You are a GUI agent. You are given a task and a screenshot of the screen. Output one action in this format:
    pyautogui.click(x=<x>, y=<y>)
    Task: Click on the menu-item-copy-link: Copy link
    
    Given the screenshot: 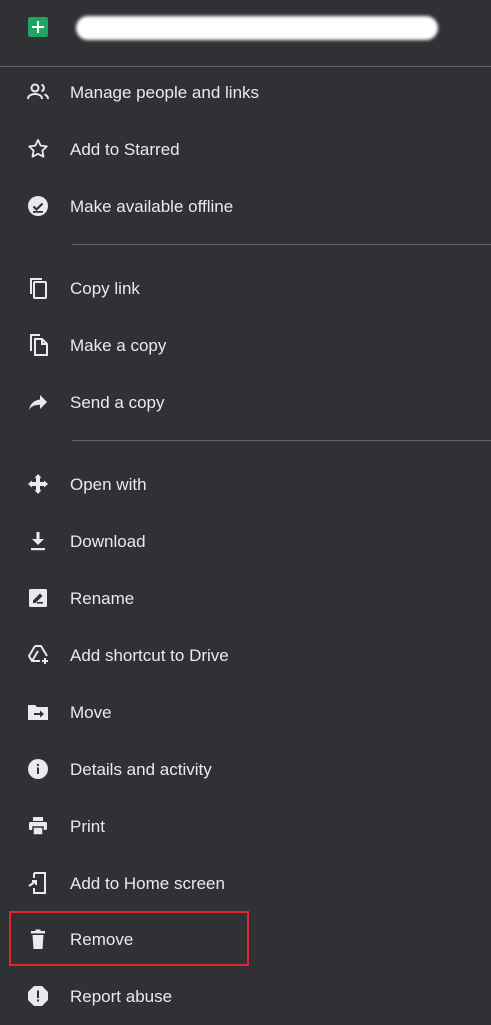 What is the action you would take?
    pyautogui.click(x=245, y=288)
    